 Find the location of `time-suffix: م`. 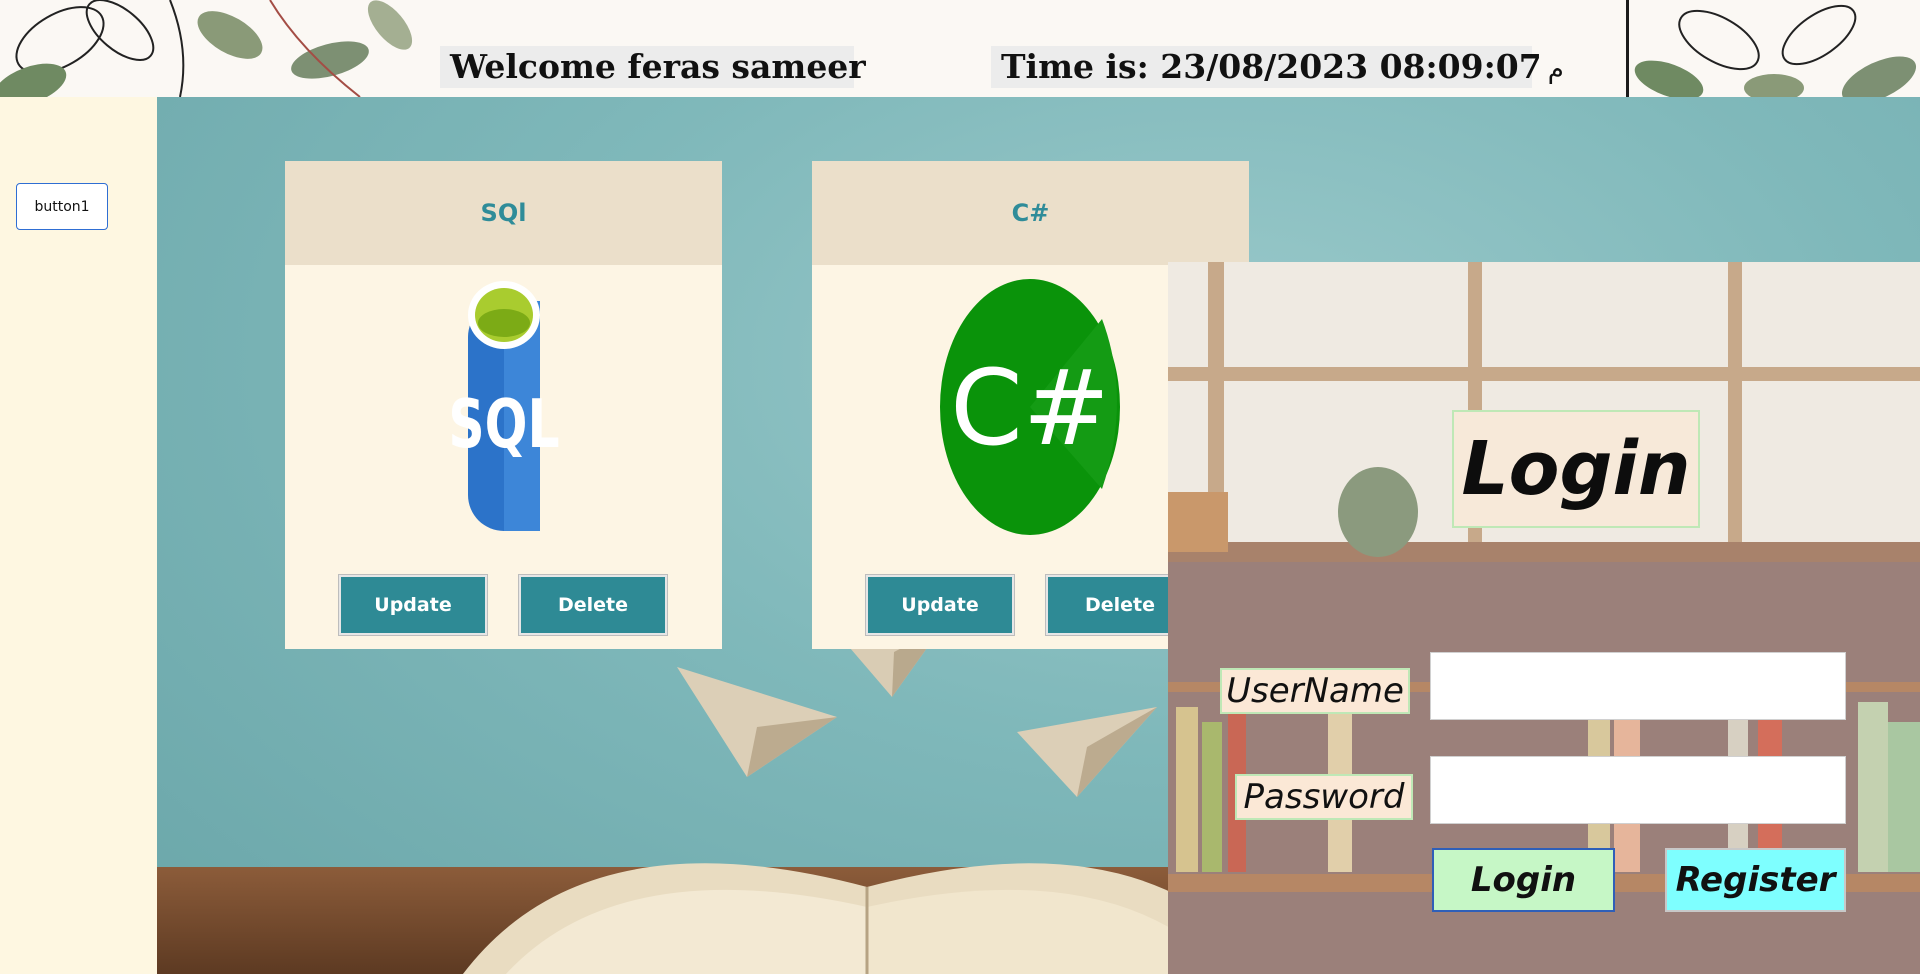

time-suffix: م is located at coordinates (1555, 70).